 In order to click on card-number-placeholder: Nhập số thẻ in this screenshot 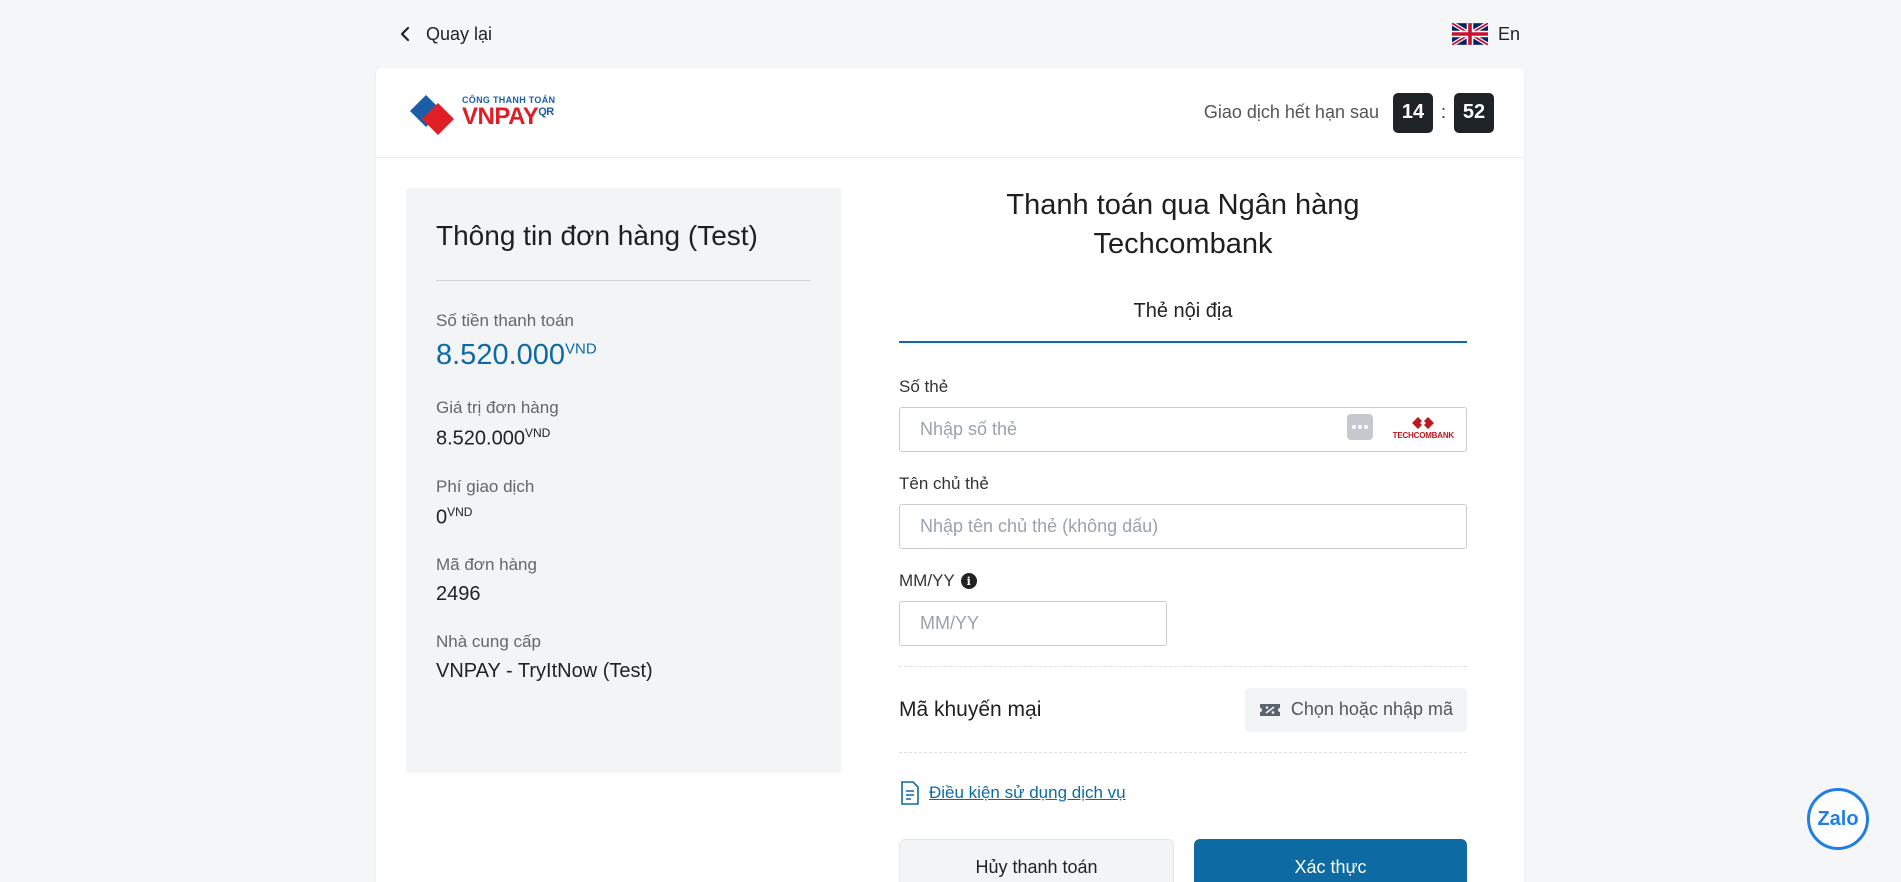, I will do `click(969, 429)`.